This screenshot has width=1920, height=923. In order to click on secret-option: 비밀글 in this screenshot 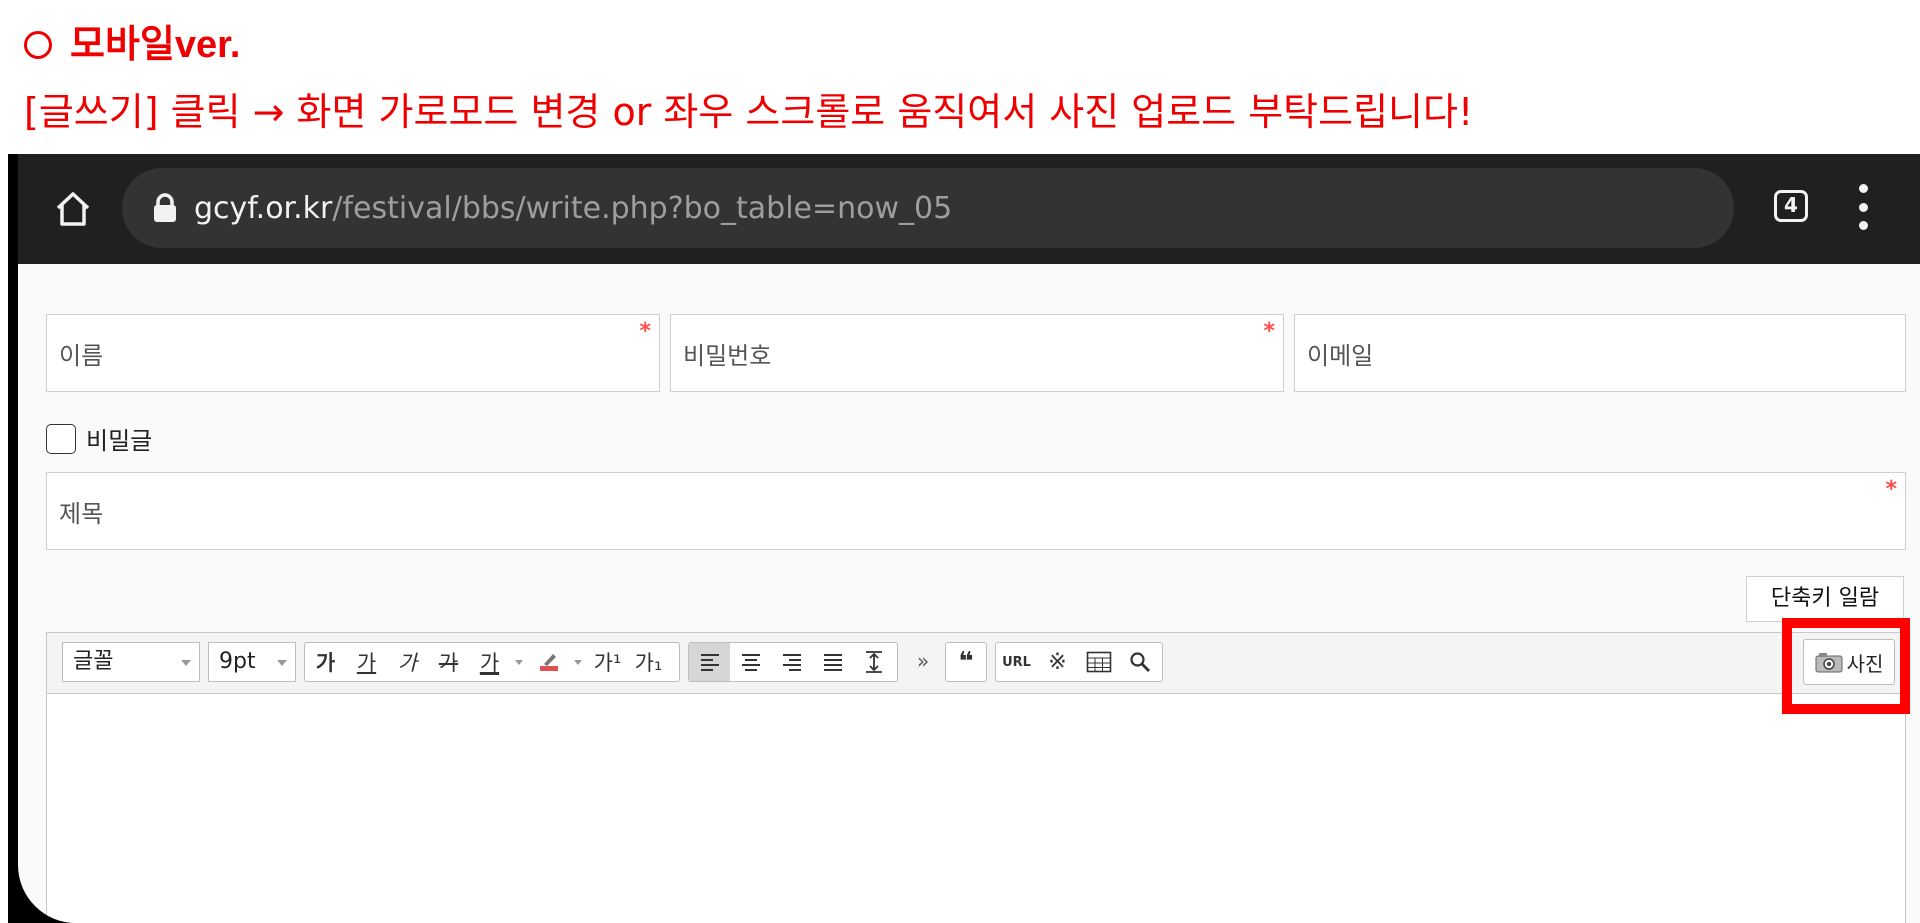, I will do `click(99, 438)`.